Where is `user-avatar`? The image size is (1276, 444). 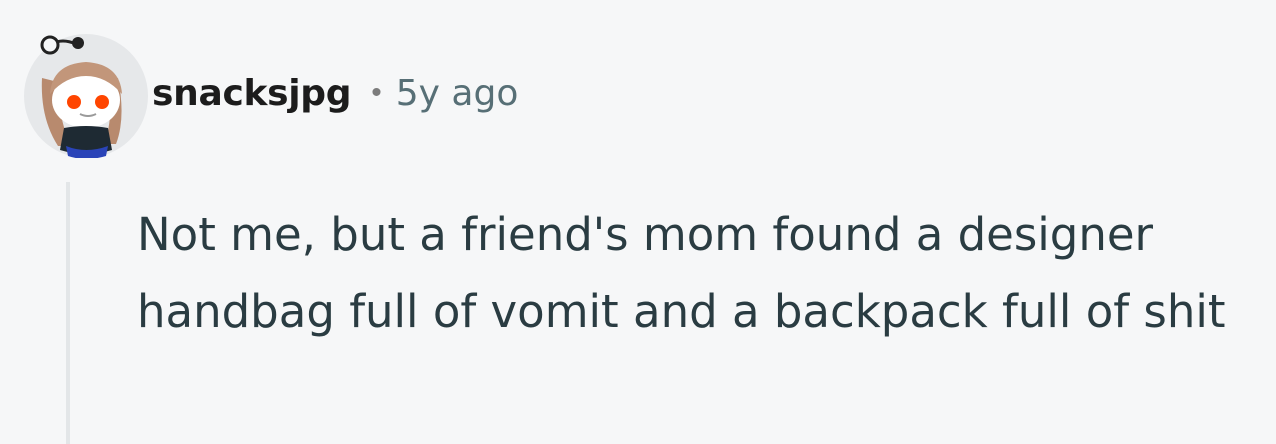
user-avatar is located at coordinates (86, 93).